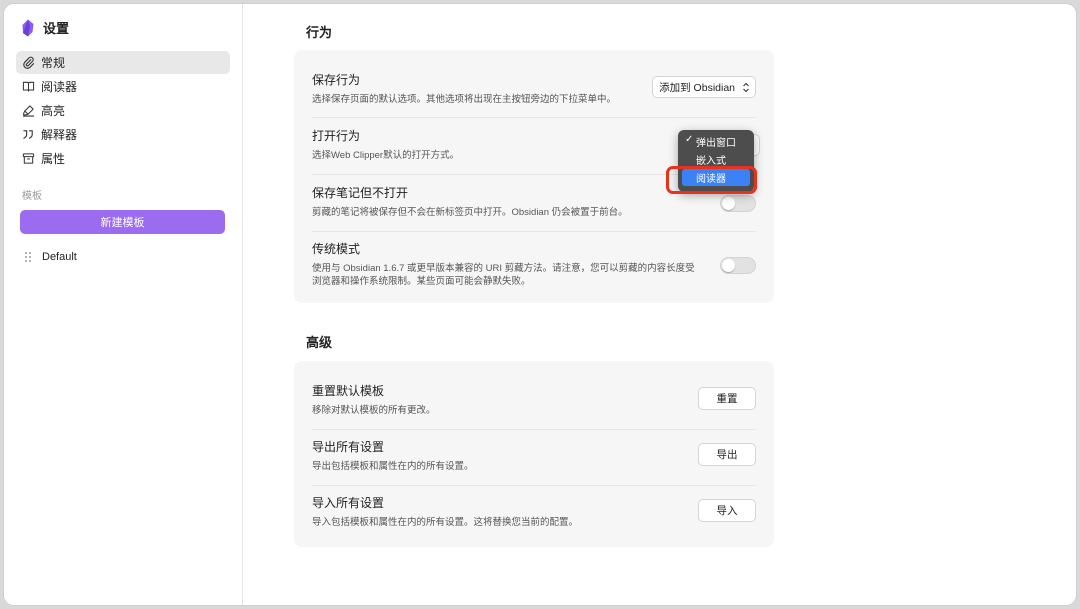 The height and width of the screenshot is (609, 1080). What do you see at coordinates (534, 514) in the screenshot?
I see `import-settings-row: 导入所有设置 导入包括模板和属性在内的所有设置。这将替换您当前的配置。 导入` at bounding box center [534, 514].